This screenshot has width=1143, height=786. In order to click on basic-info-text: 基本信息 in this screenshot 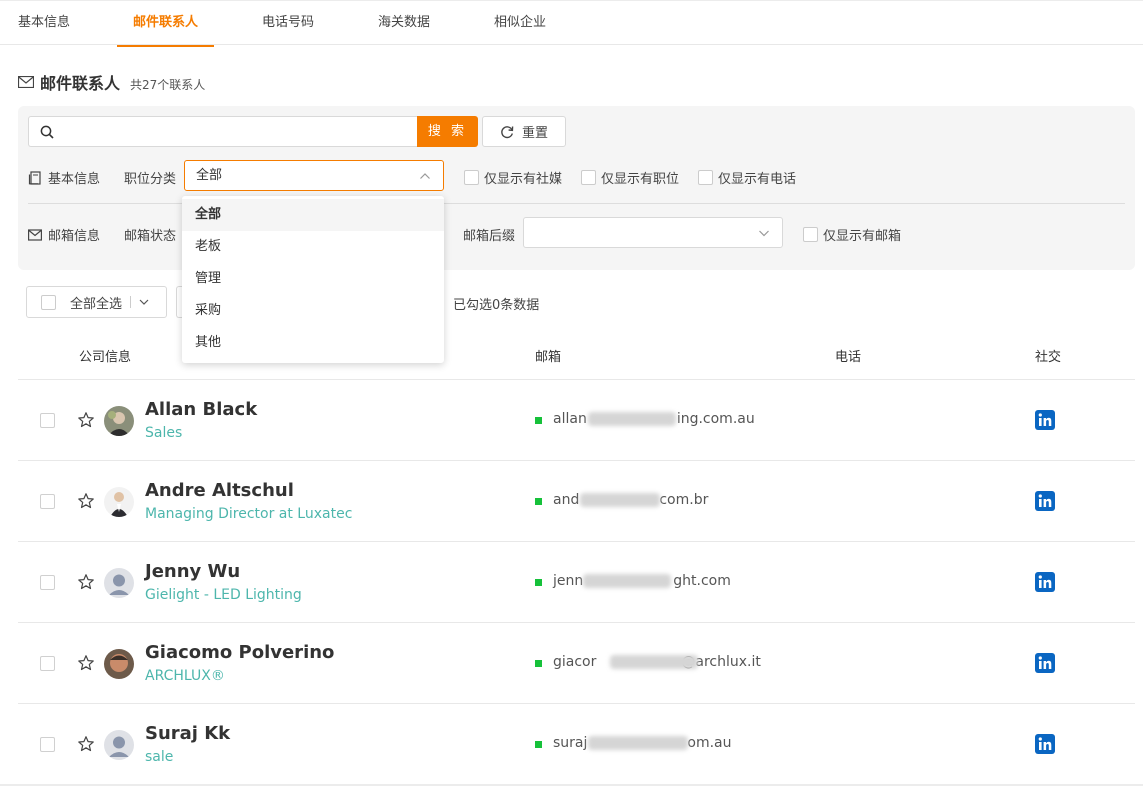, I will do `click(74, 179)`.